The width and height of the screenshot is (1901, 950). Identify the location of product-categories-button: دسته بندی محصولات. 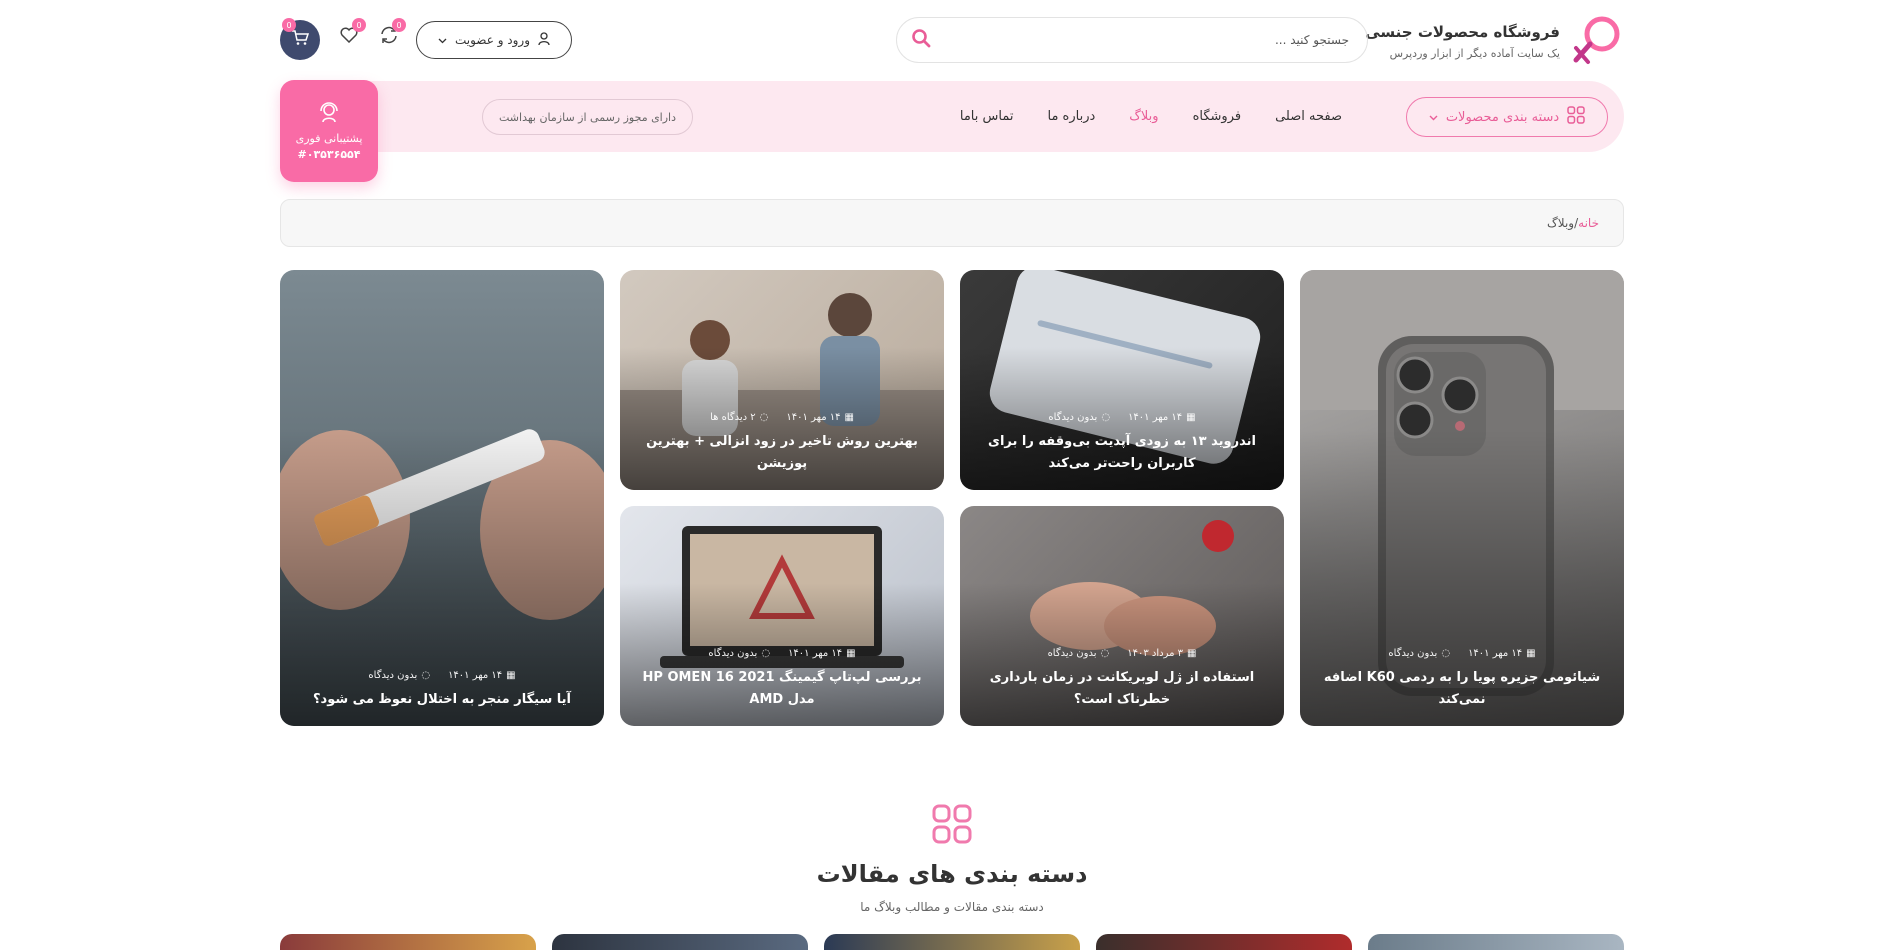
(1507, 117).